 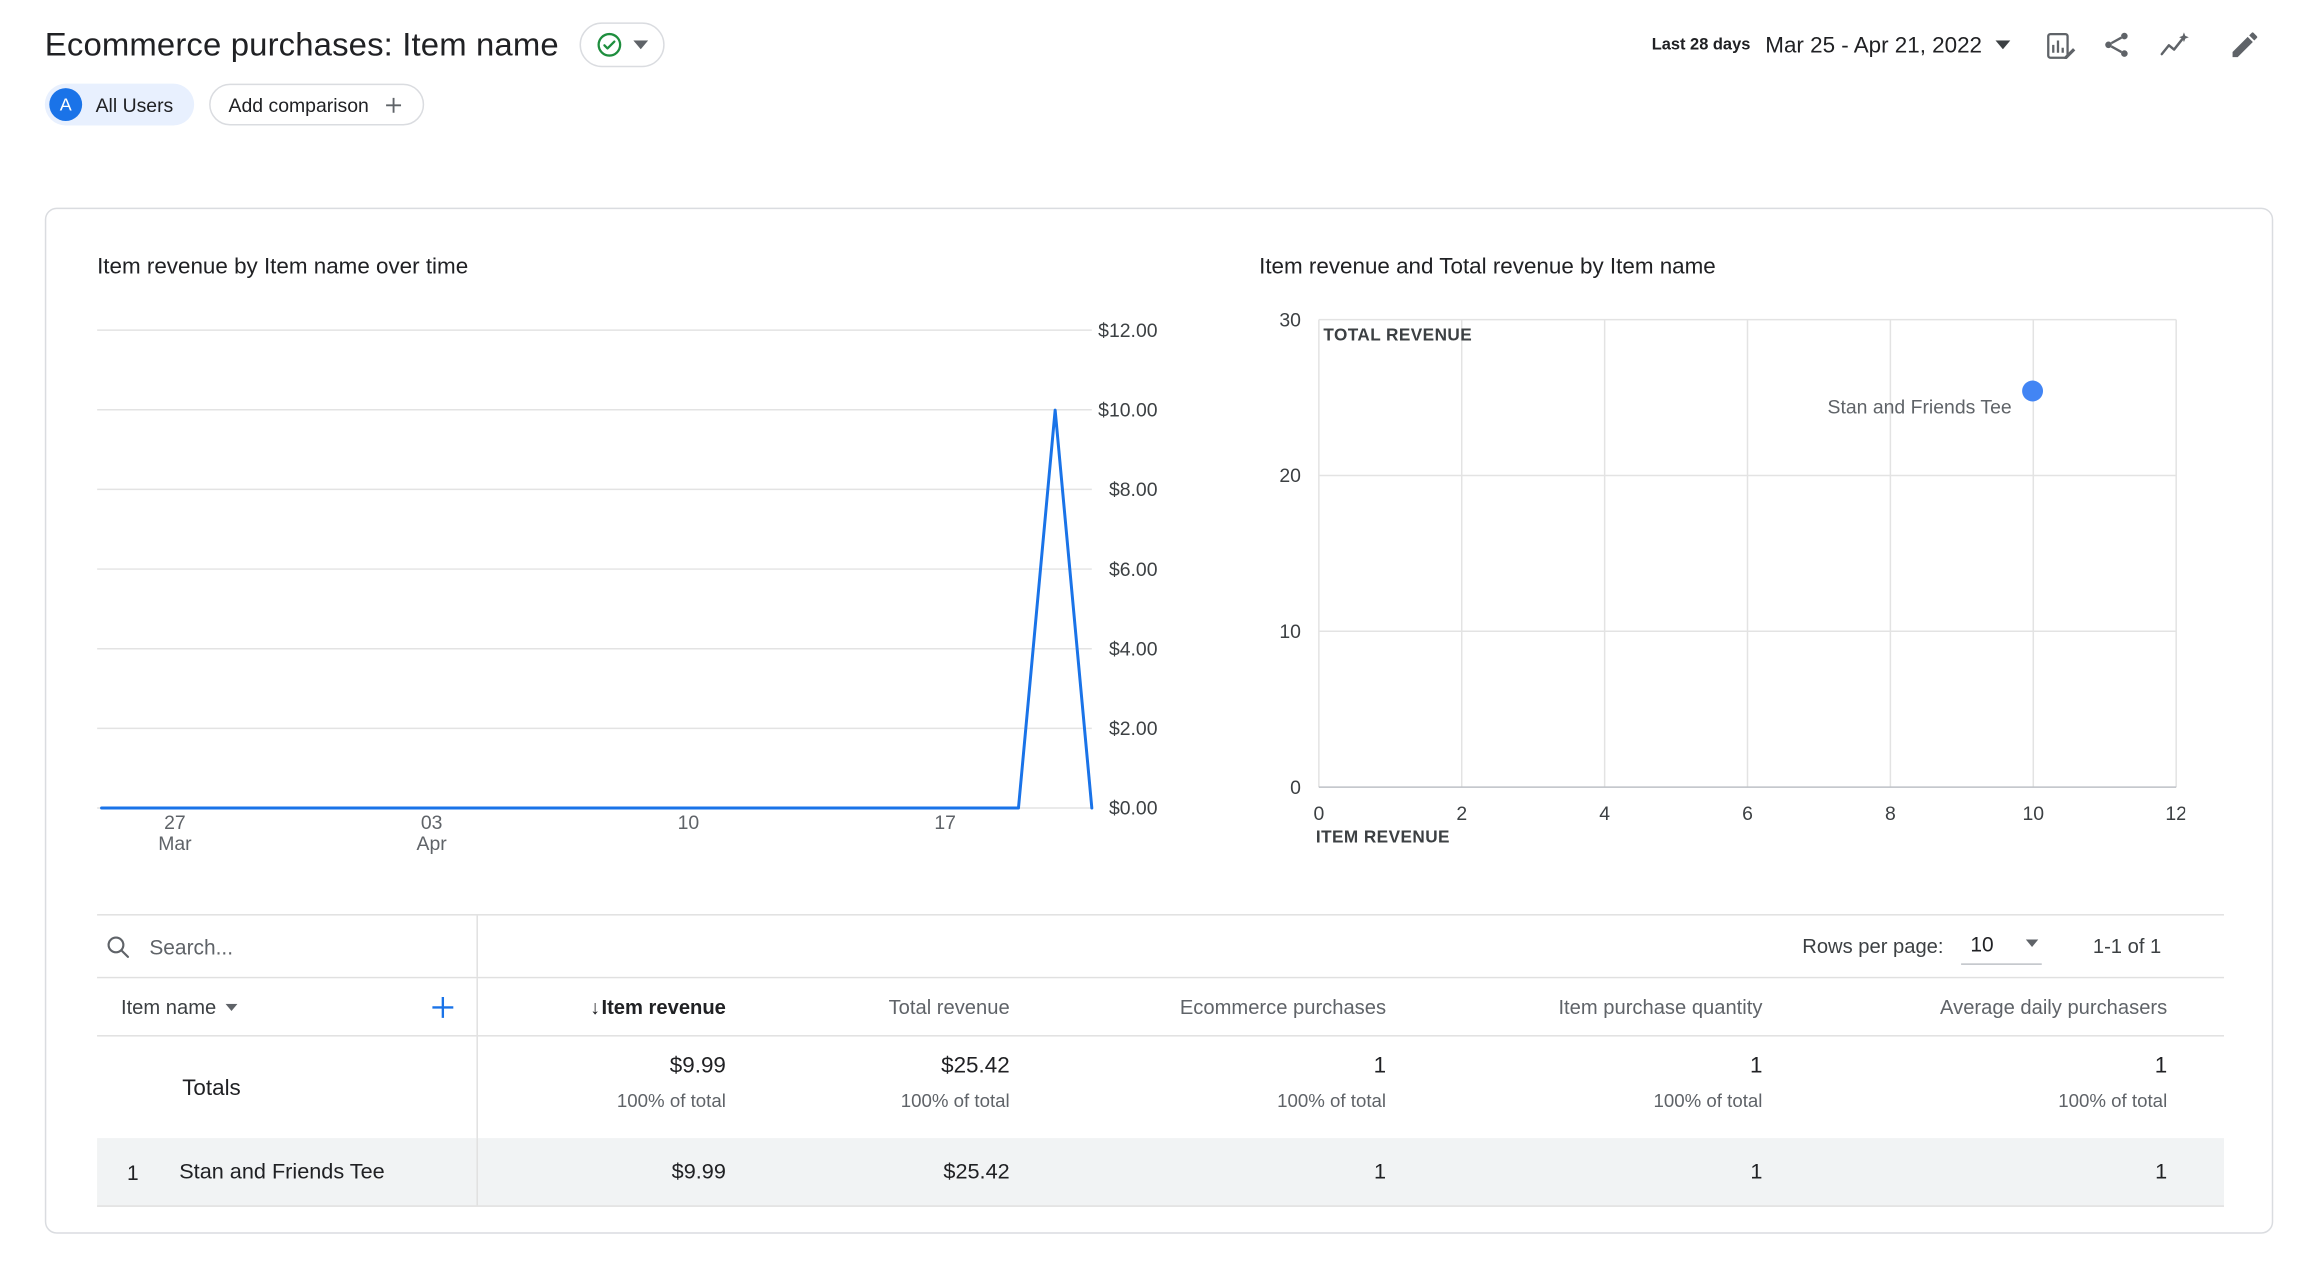 I want to click on pagination-range: 1-1 of 1, so click(x=2127, y=946).